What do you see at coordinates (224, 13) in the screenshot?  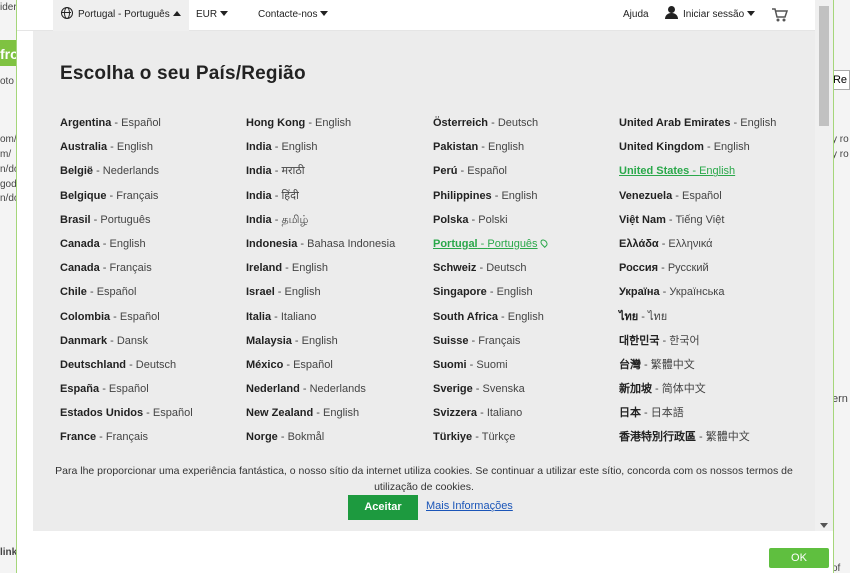 I see `caret-down-icon` at bounding box center [224, 13].